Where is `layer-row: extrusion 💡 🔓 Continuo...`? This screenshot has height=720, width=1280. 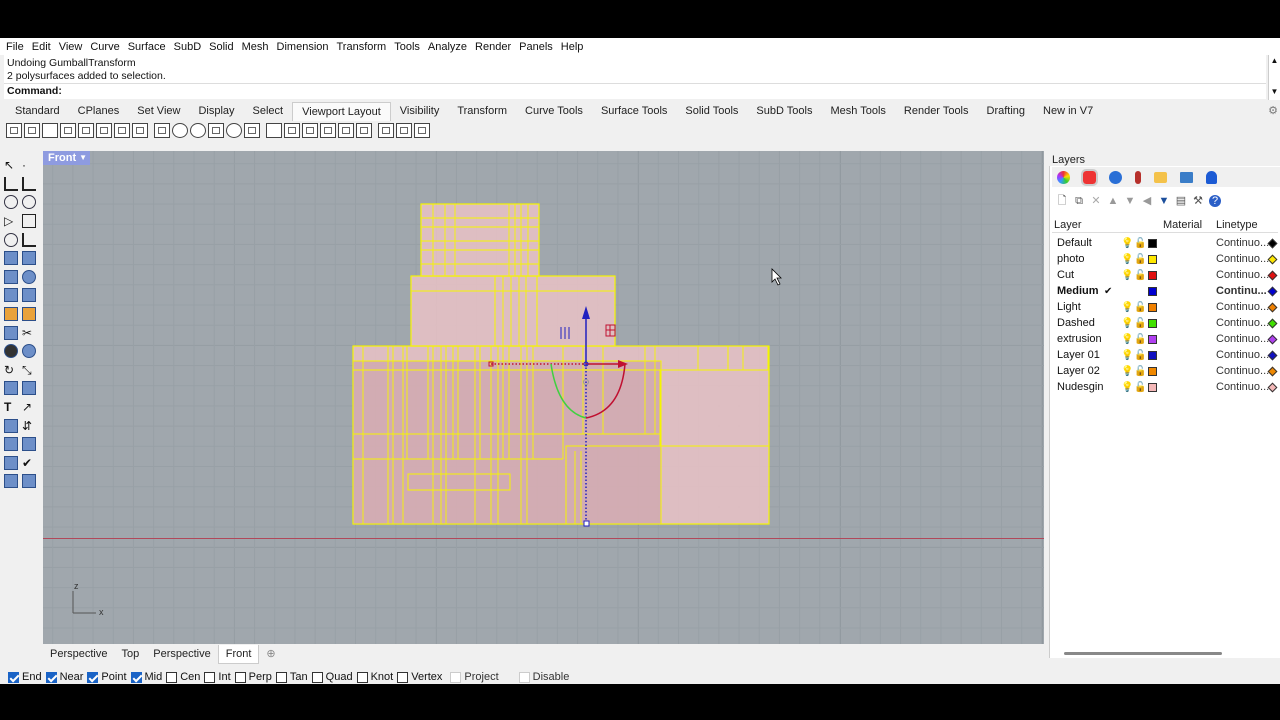 layer-row: extrusion 💡 🔓 Continuo... is located at coordinates (1165, 339).